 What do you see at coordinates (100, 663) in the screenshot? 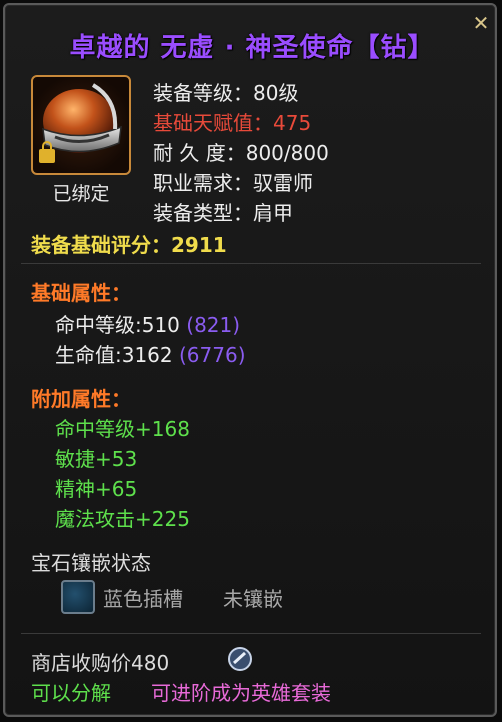
I see `shop-price: 商店收购价480` at bounding box center [100, 663].